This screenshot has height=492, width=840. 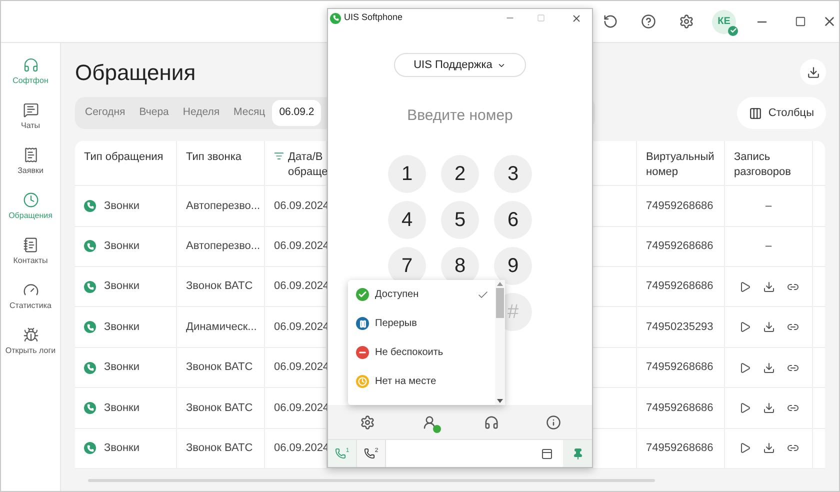 What do you see at coordinates (547, 454) in the screenshot?
I see `layout-icon` at bounding box center [547, 454].